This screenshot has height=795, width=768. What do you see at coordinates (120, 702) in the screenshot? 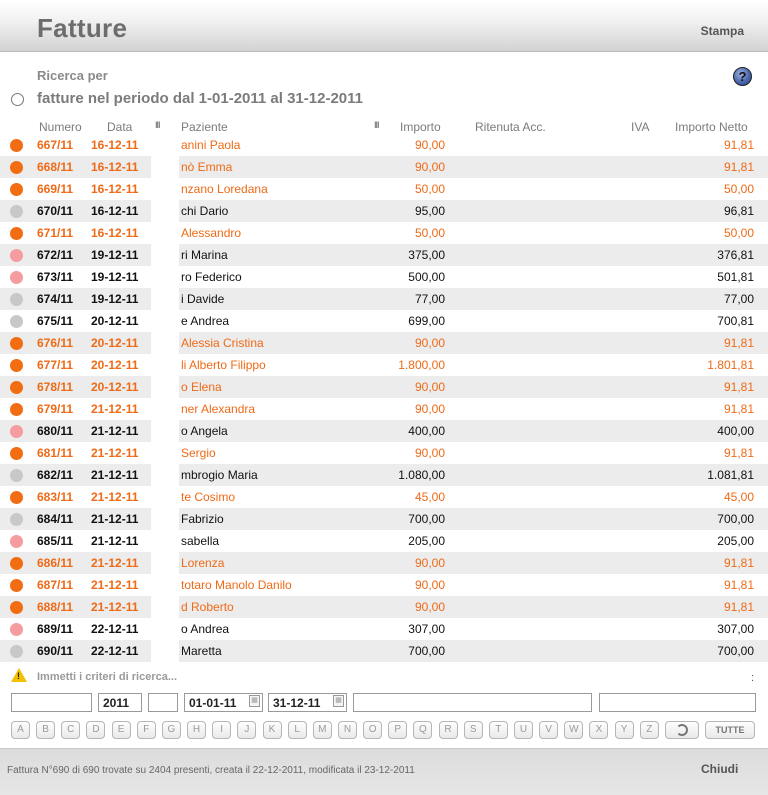
I see `year-field: 2011` at bounding box center [120, 702].